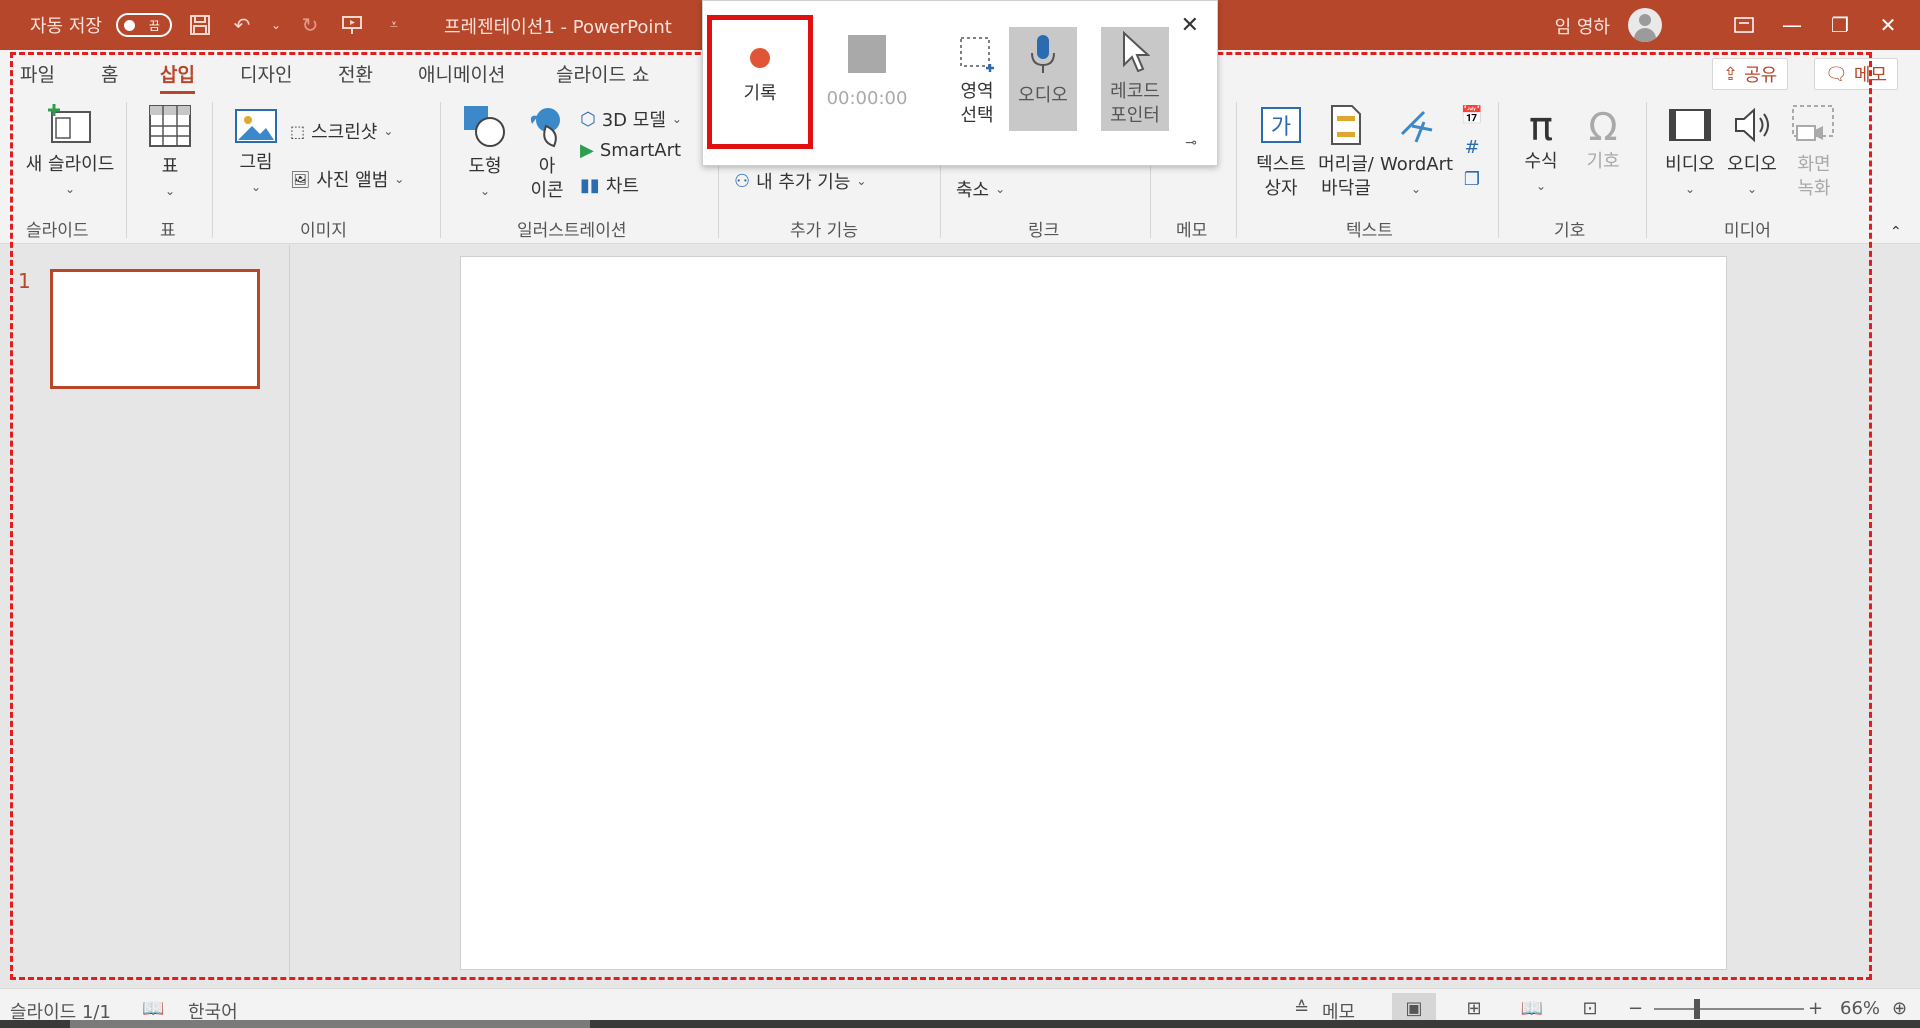  What do you see at coordinates (300, 179) in the screenshot?
I see `photo-album-icon: 🖼` at bounding box center [300, 179].